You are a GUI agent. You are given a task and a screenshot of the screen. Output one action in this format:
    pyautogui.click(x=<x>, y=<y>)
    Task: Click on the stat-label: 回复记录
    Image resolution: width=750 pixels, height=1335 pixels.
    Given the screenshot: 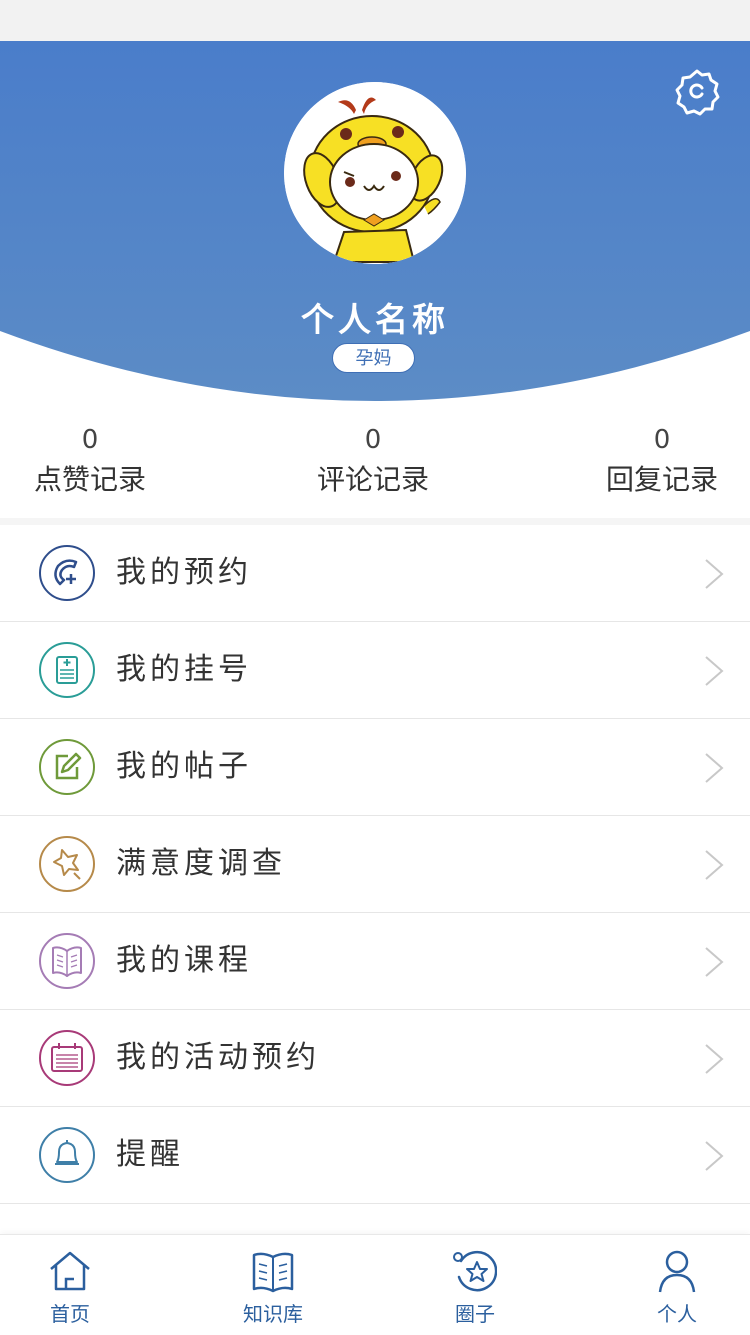 What is the action you would take?
    pyautogui.click(x=661, y=479)
    